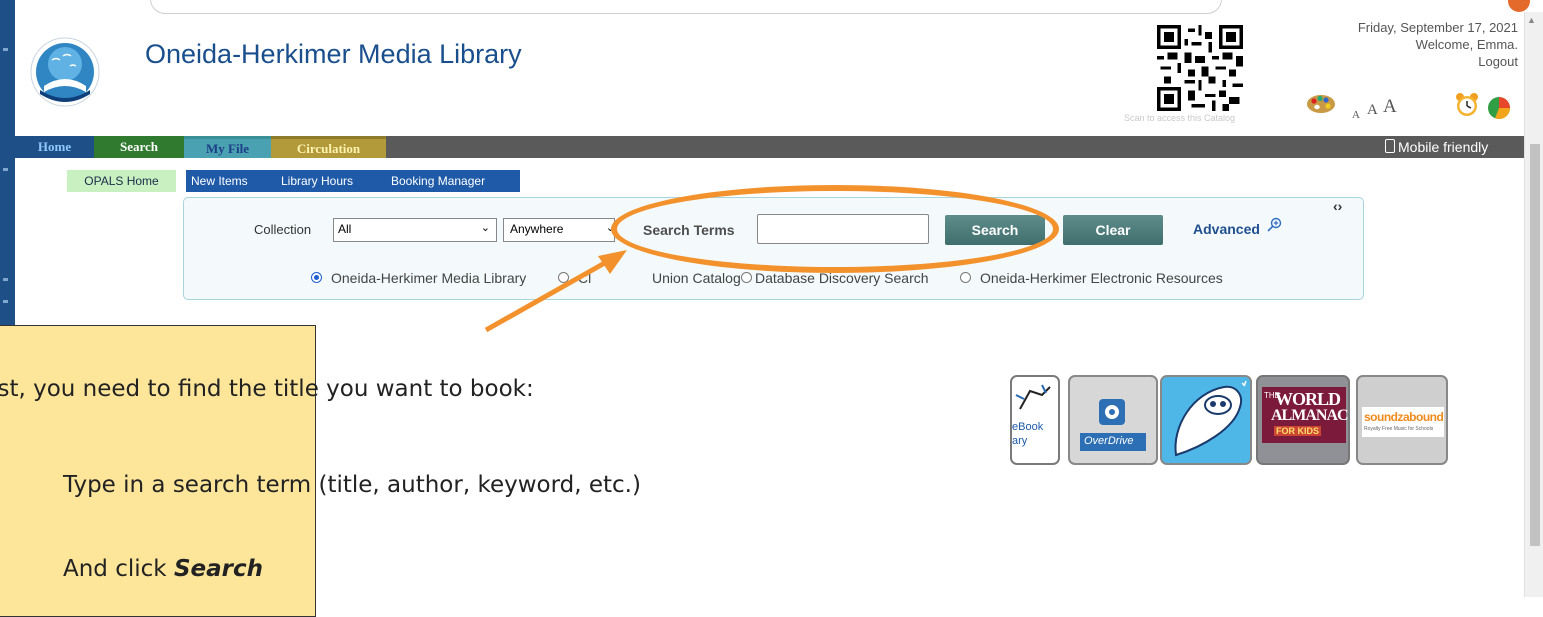 The image size is (1543, 617). I want to click on mobile-friendly-link: Mobile friendly, so click(1436, 147).